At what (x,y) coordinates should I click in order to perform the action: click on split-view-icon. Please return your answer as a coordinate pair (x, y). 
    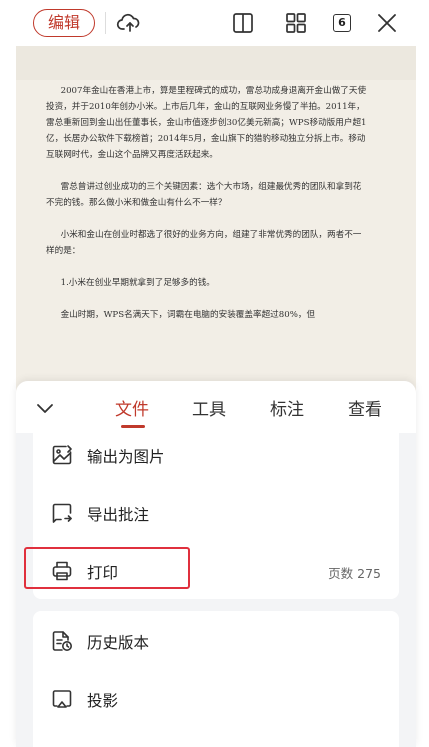
    Looking at the image, I should click on (243, 23).